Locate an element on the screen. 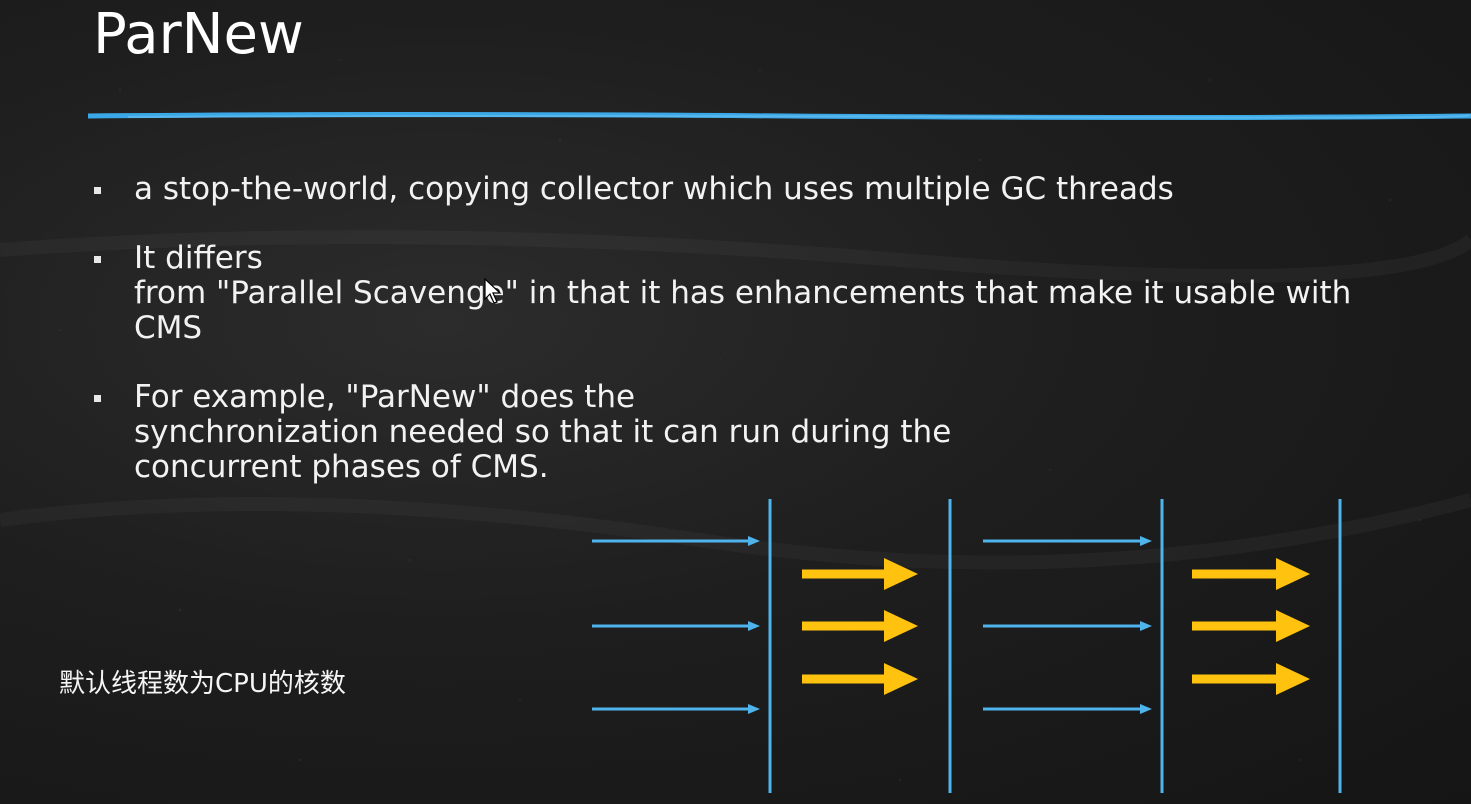 The height and width of the screenshot is (804, 1471). bullet-text: concurrent phases of CMS. is located at coordinates (341, 467).